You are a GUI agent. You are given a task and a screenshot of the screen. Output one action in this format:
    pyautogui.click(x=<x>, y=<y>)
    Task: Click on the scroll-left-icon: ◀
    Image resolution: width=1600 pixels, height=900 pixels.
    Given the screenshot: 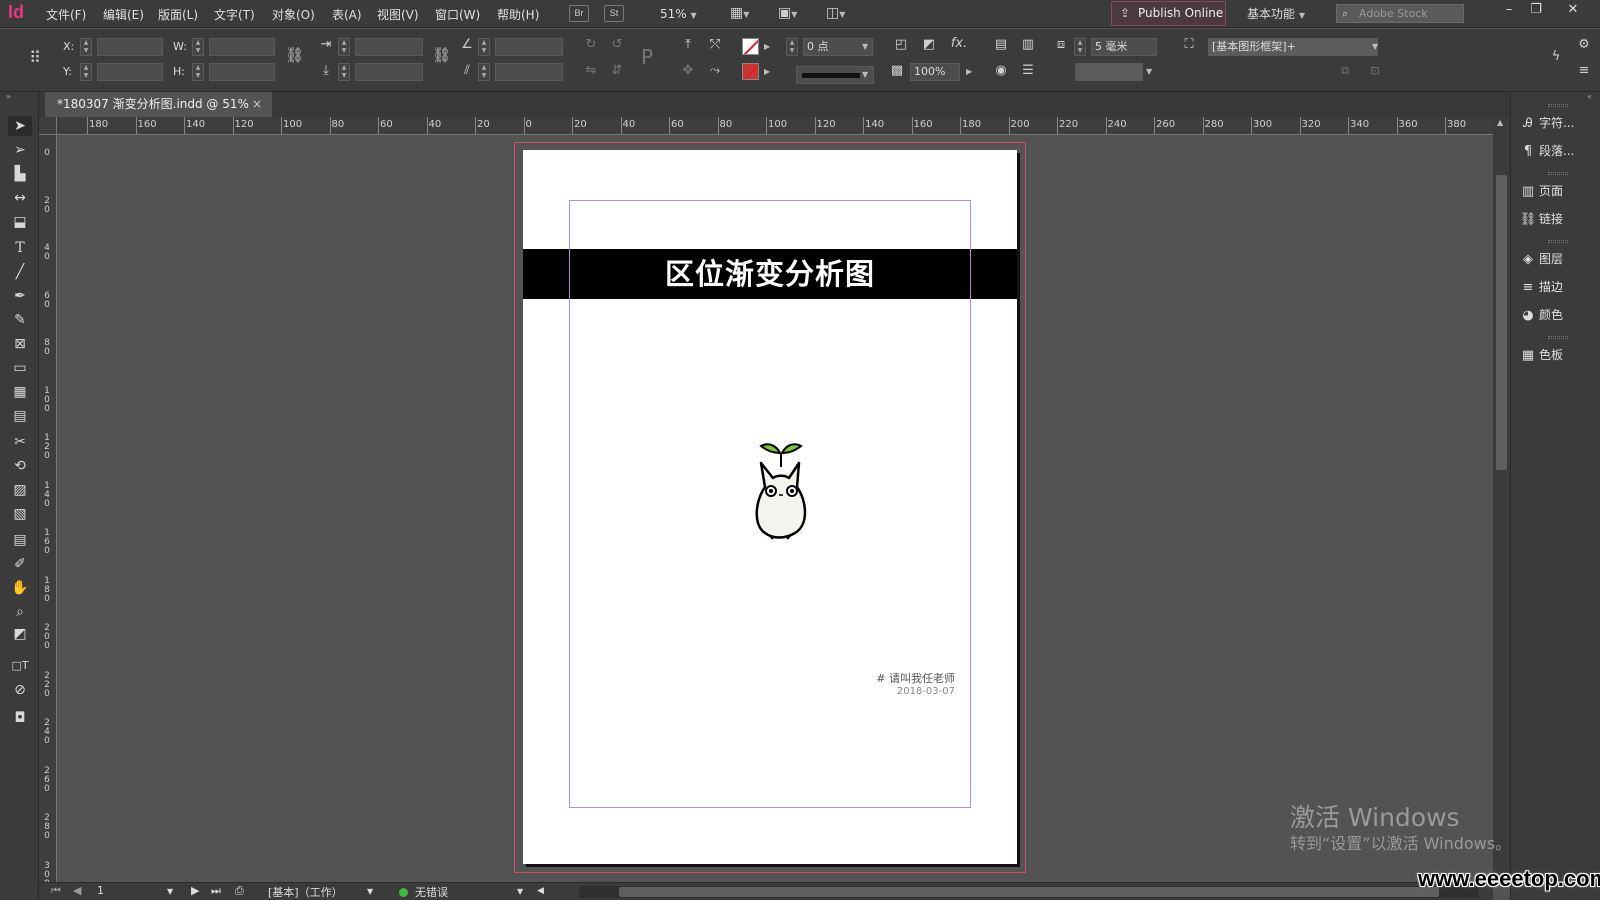 What is the action you would take?
    pyautogui.click(x=540, y=891)
    